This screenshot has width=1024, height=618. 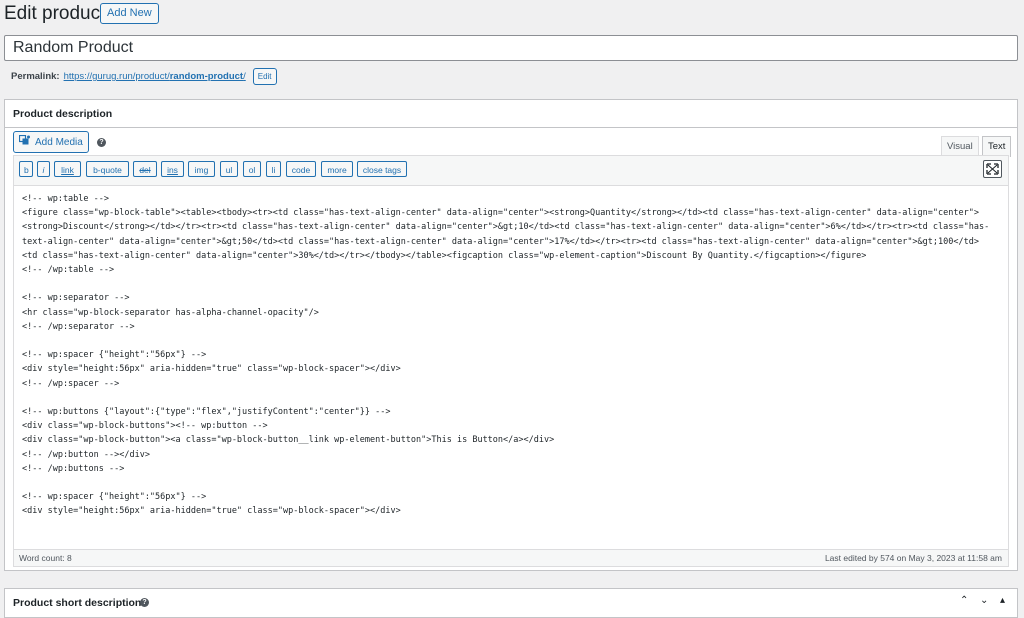 What do you see at coordinates (45, 558) in the screenshot?
I see `word-count: Word count: 8` at bounding box center [45, 558].